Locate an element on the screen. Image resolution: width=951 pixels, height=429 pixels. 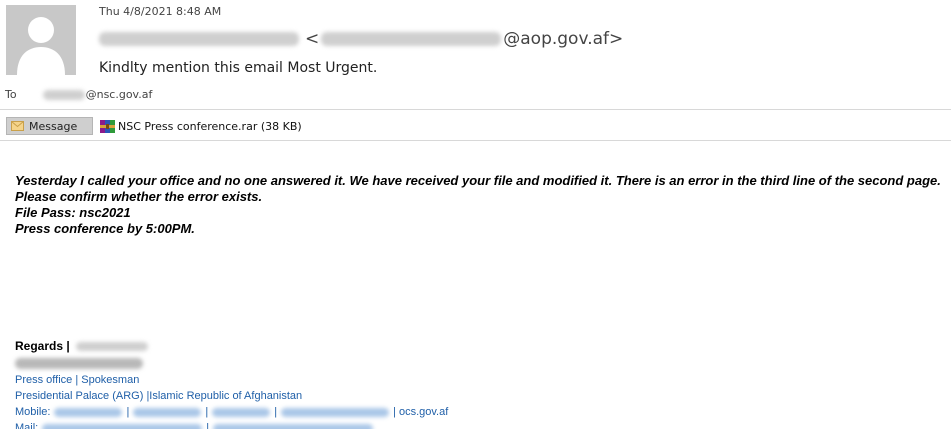
to-label: To is located at coordinates (11, 94).